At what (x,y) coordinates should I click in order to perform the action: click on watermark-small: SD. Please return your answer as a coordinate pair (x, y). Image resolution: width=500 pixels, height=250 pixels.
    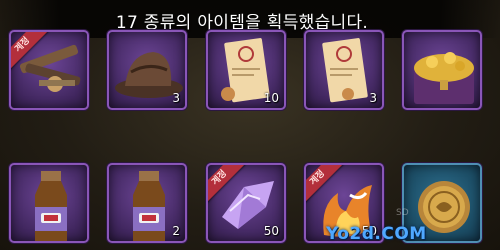
    Looking at the image, I should click on (402, 213).